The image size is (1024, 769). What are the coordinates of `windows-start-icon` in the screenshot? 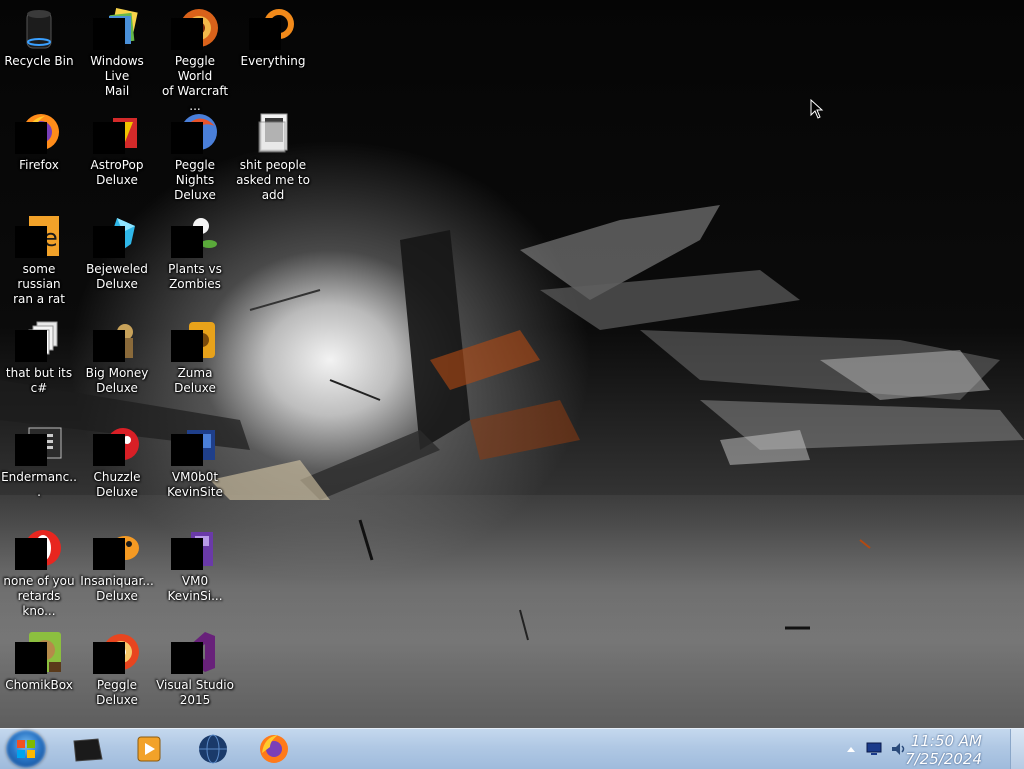 It's located at (26, 749).